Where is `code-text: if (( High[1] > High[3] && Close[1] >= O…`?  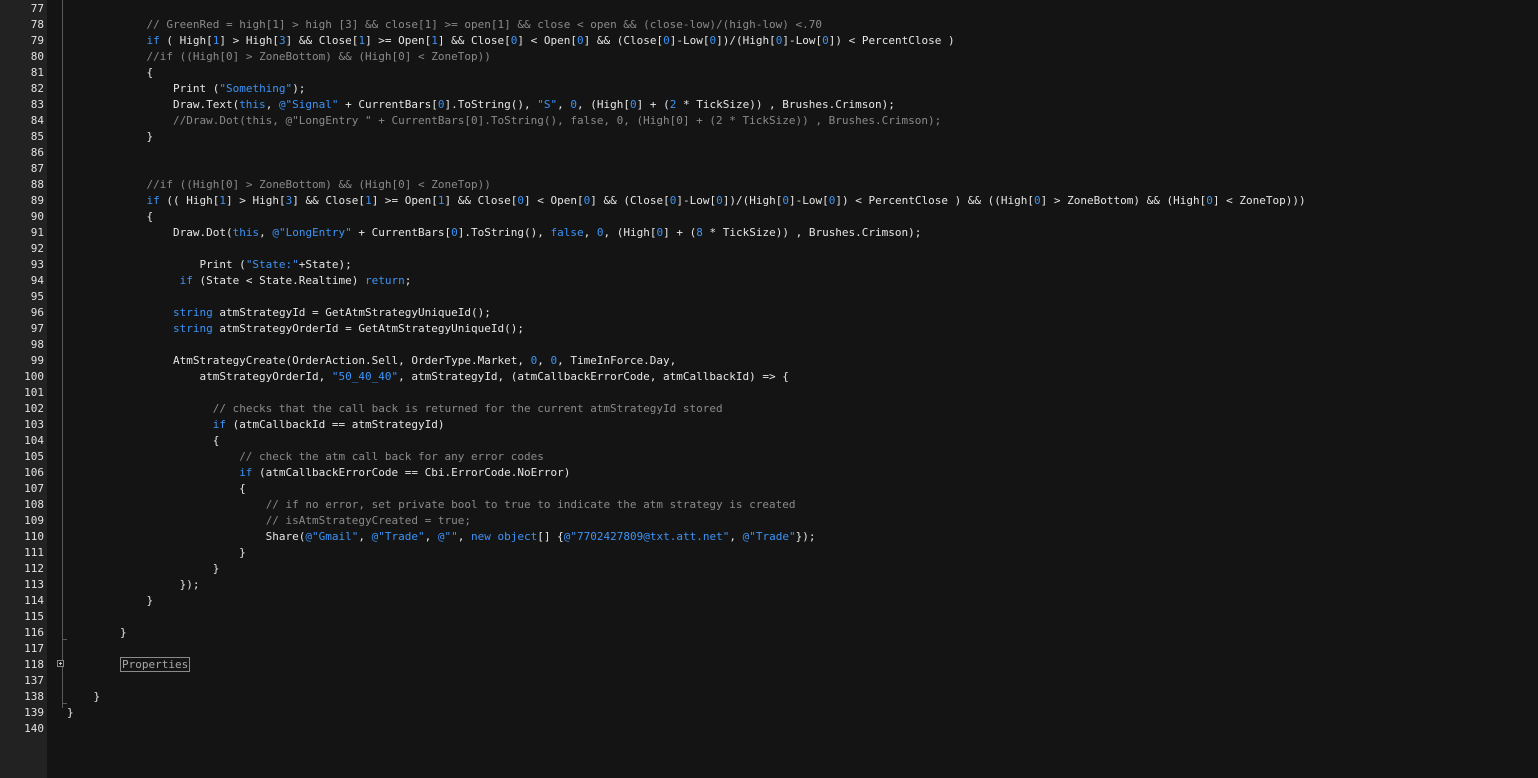 code-text: if (( High[1] > High[3] && Close[1] >= O… is located at coordinates (686, 201).